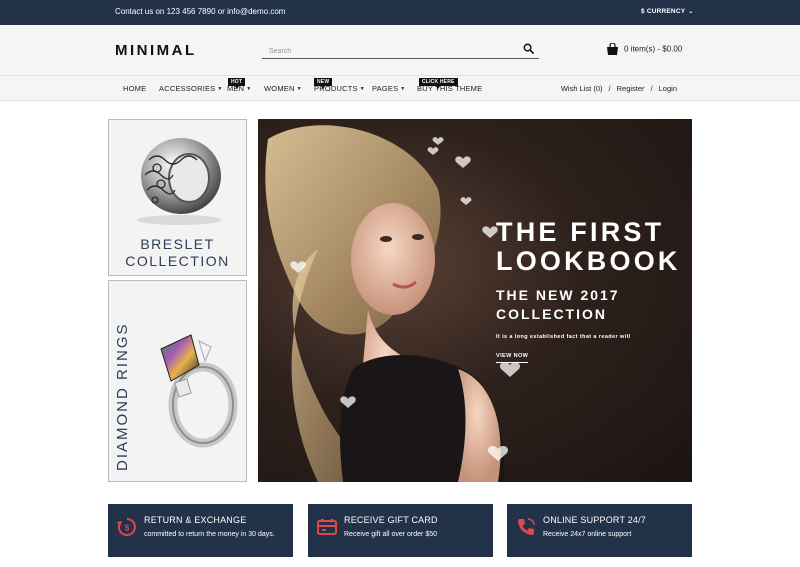  What do you see at coordinates (668, 88) in the screenshot?
I see `login-link: Login` at bounding box center [668, 88].